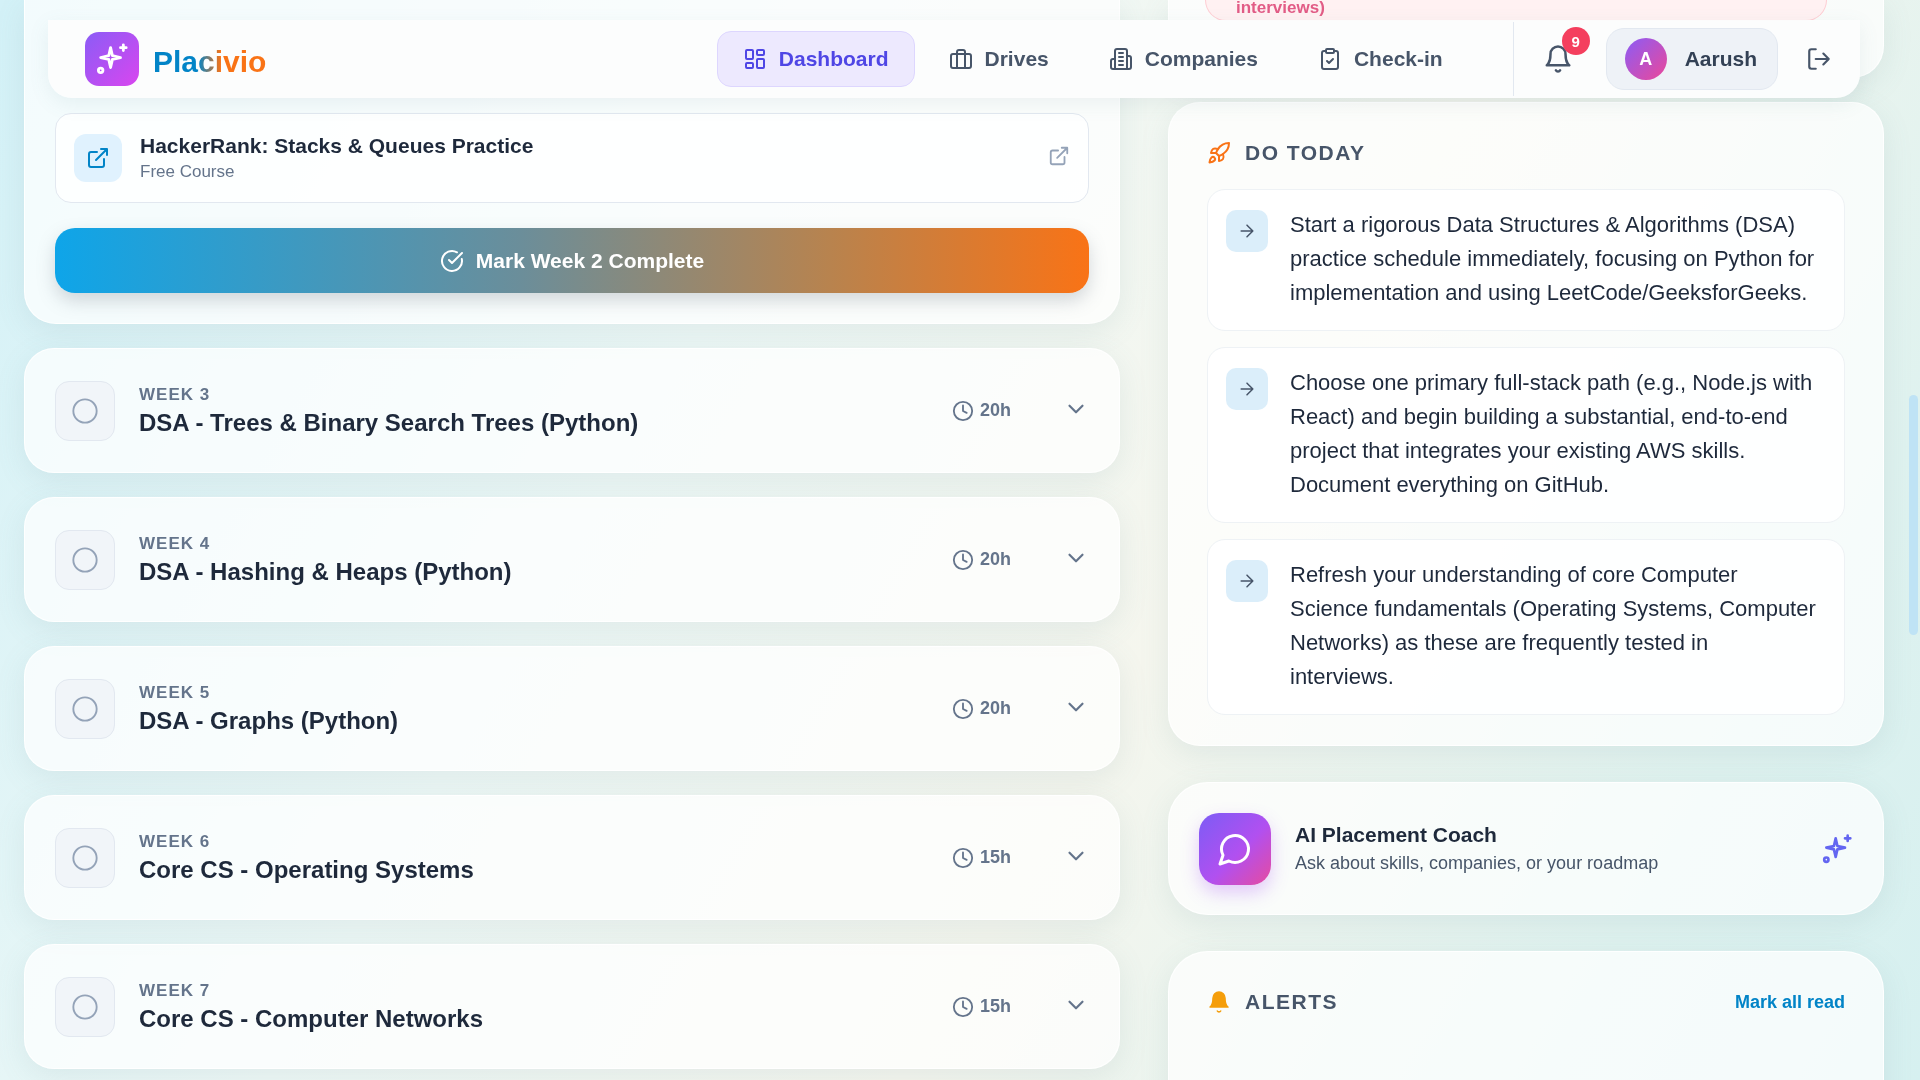 The image size is (1920, 1080). What do you see at coordinates (1691, 59) in the screenshot?
I see `profile-button: A Aarush` at bounding box center [1691, 59].